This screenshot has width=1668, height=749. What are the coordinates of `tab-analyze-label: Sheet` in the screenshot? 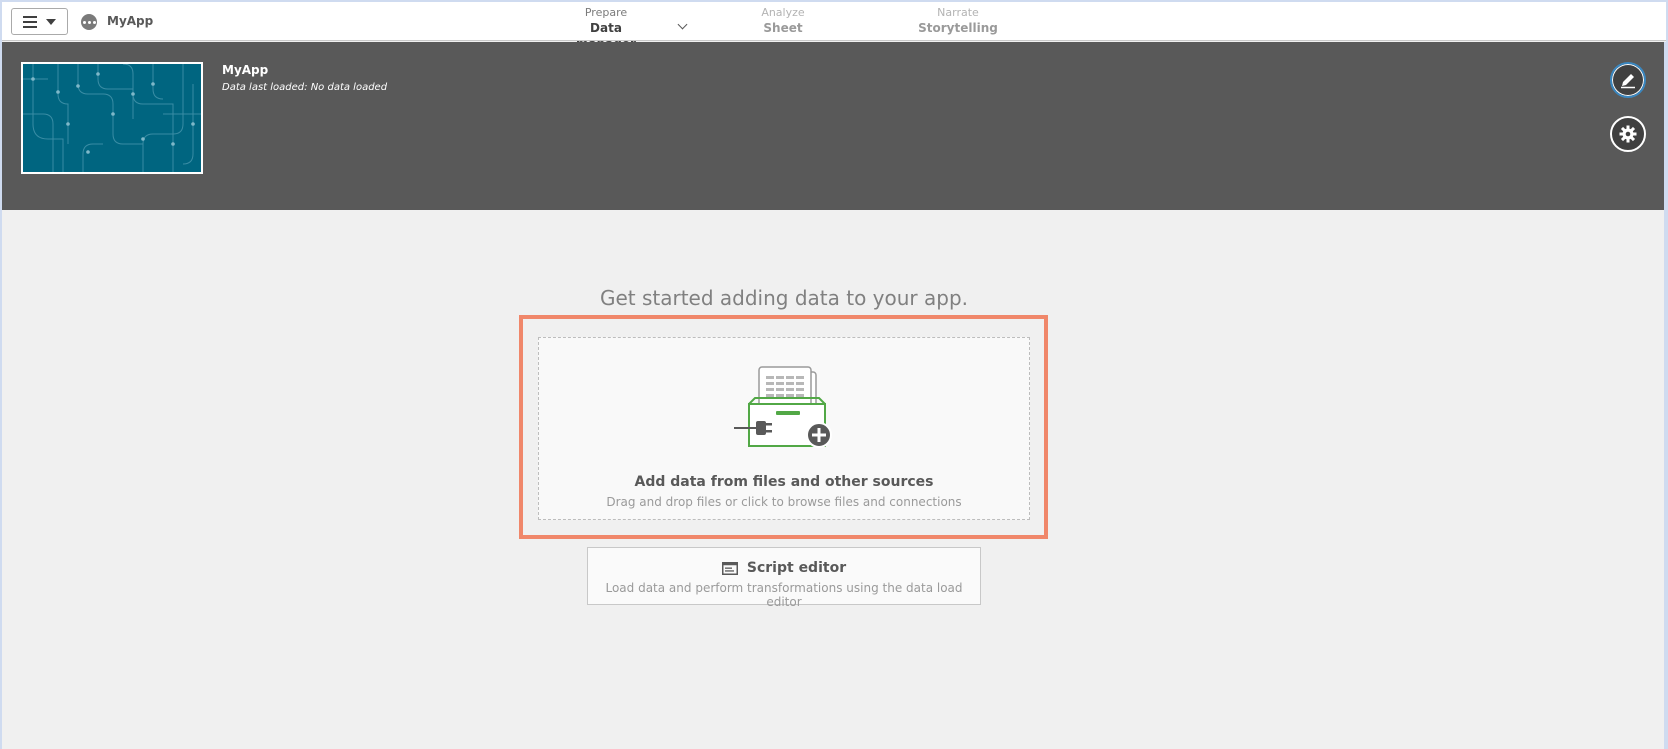 It's located at (783, 28).